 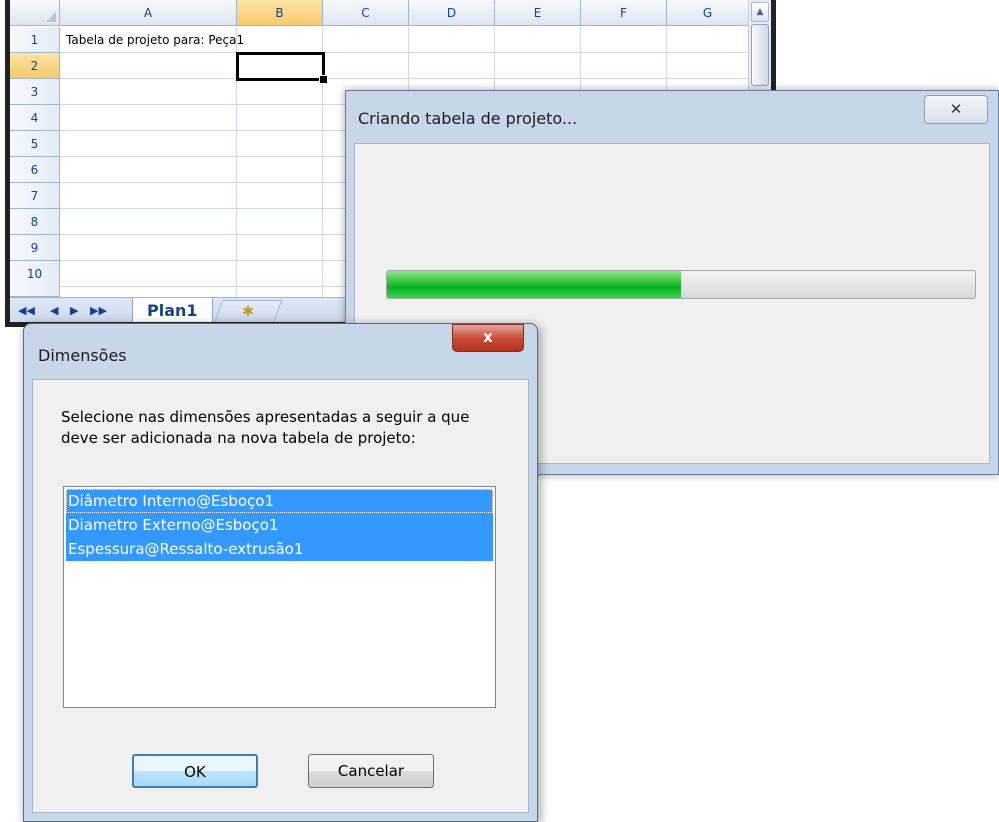 What do you see at coordinates (74, 310) in the screenshot?
I see `next-sheet-icon: ▶` at bounding box center [74, 310].